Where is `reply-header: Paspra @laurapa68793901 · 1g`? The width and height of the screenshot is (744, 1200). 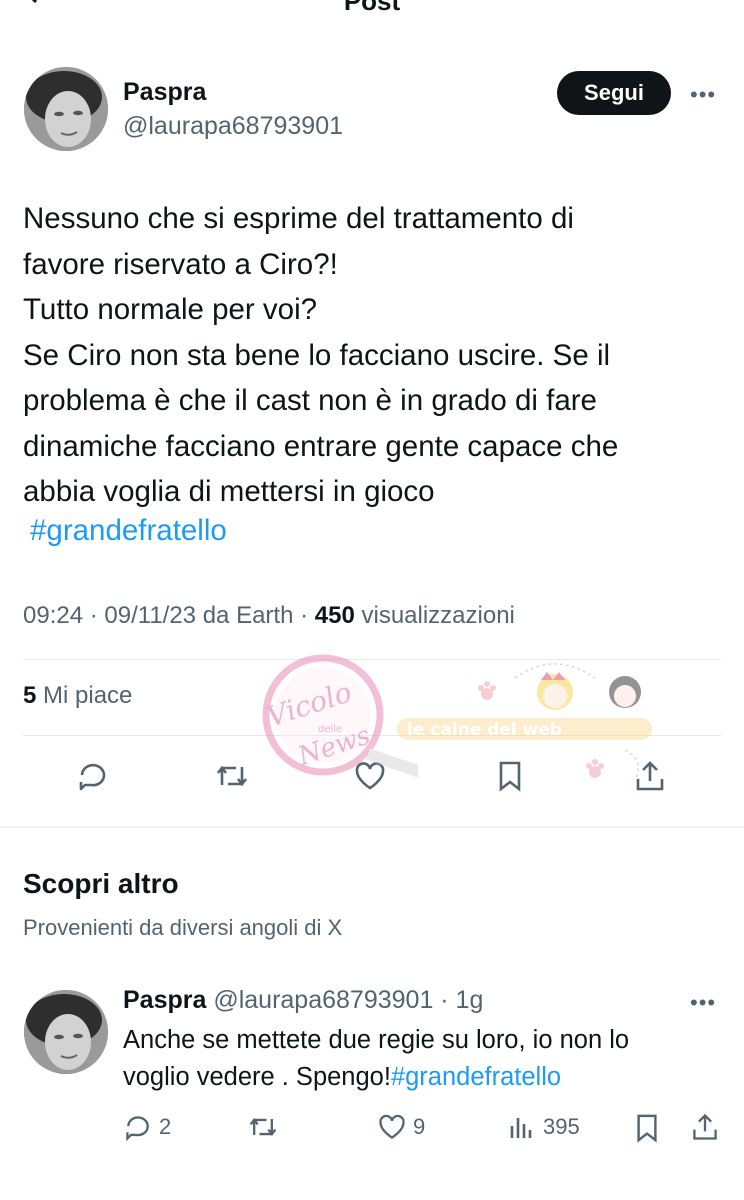 reply-header: Paspra @laurapa68793901 · 1g is located at coordinates (303, 1000).